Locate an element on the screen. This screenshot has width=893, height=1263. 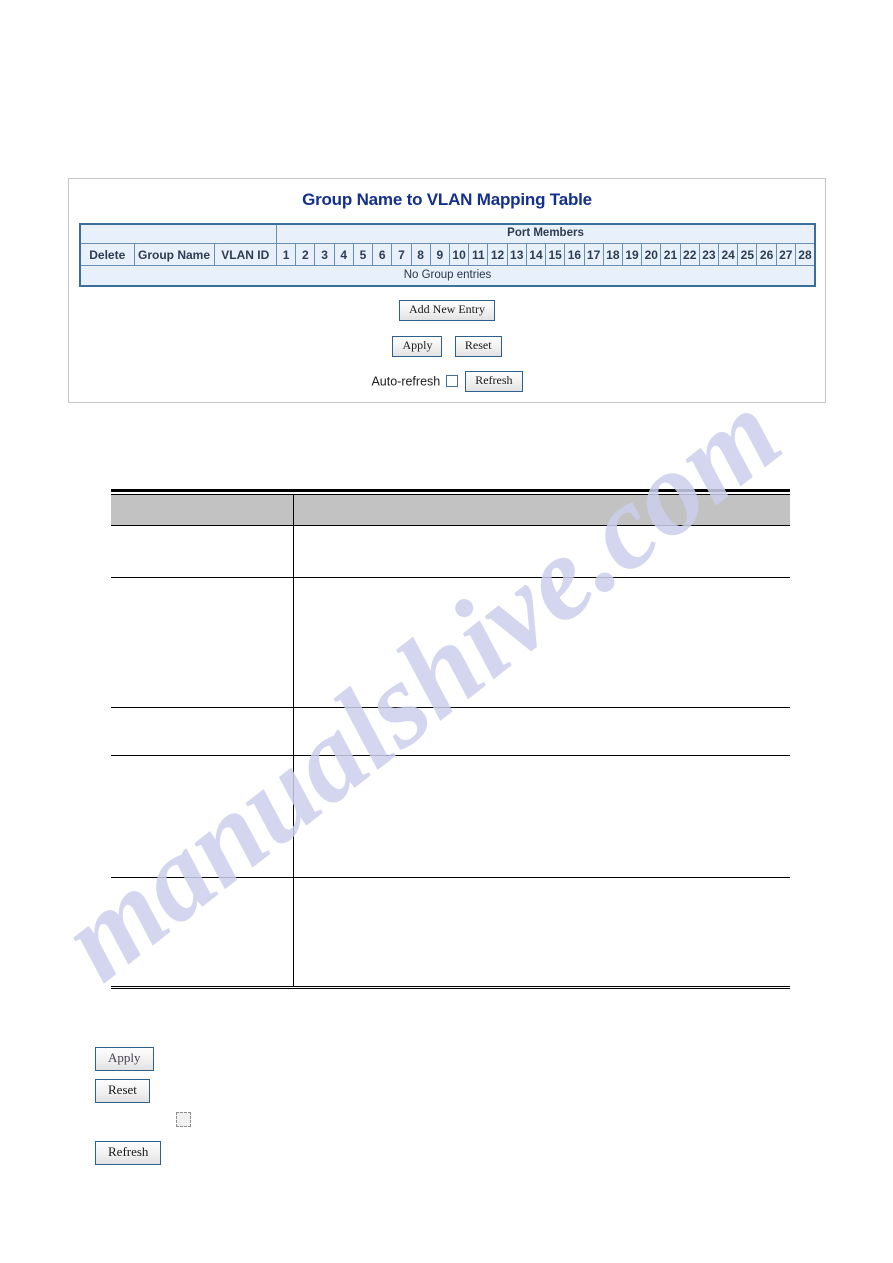
legend-reset-button: Reset is located at coordinates (122, 1091).